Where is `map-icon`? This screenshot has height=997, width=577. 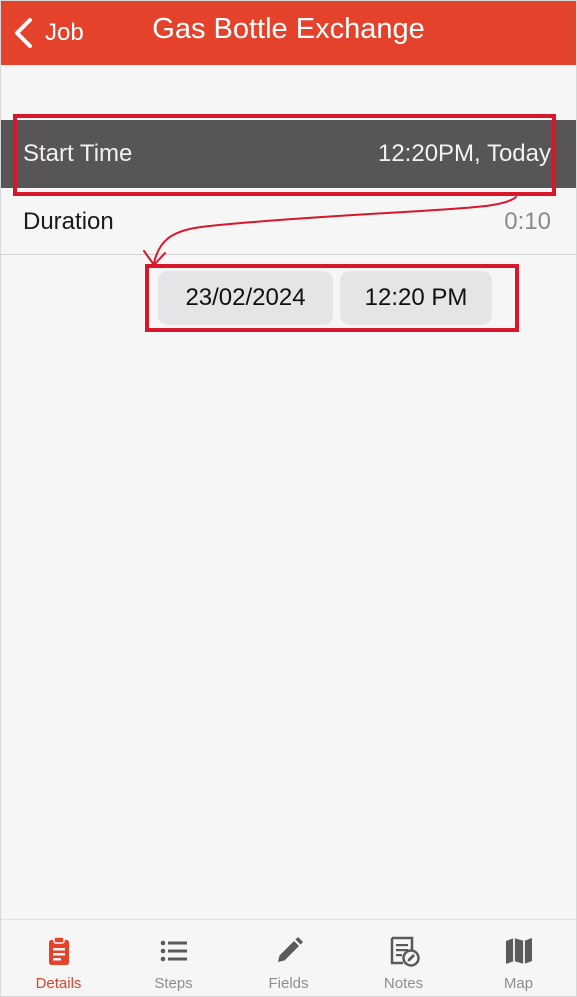
map-icon is located at coordinates (518, 951).